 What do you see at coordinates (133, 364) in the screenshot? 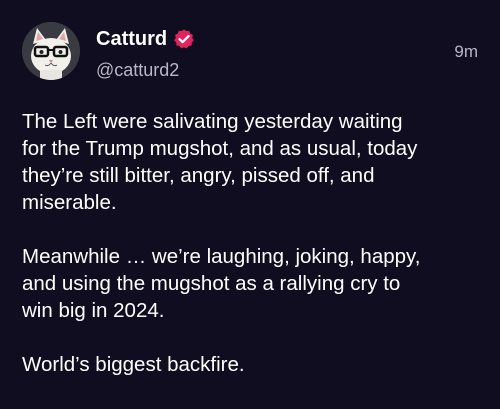
I see `post-paragraph: World’s biggest backfire.` at bounding box center [133, 364].